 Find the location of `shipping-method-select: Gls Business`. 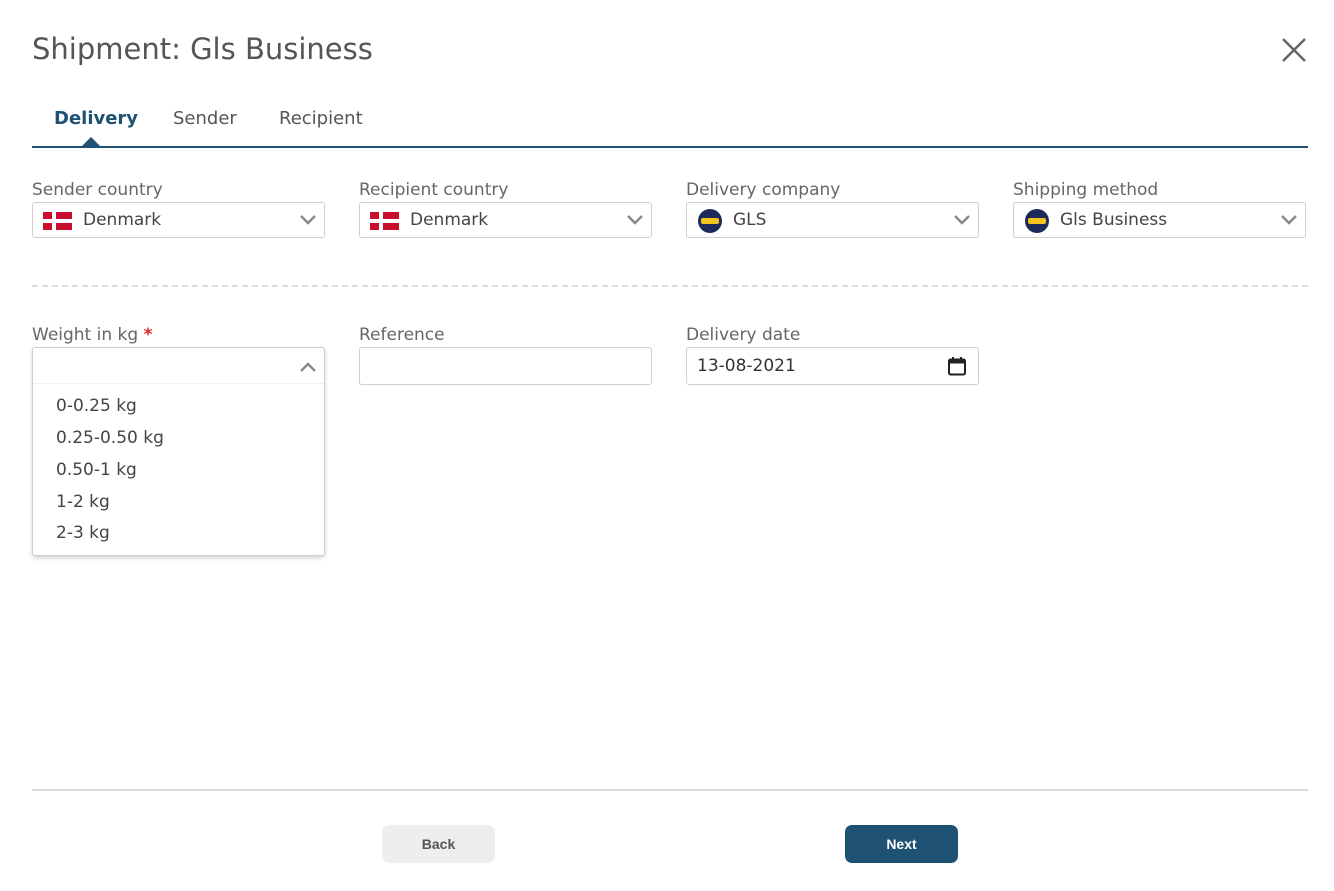

shipping-method-select: Gls Business is located at coordinates (1159, 220).